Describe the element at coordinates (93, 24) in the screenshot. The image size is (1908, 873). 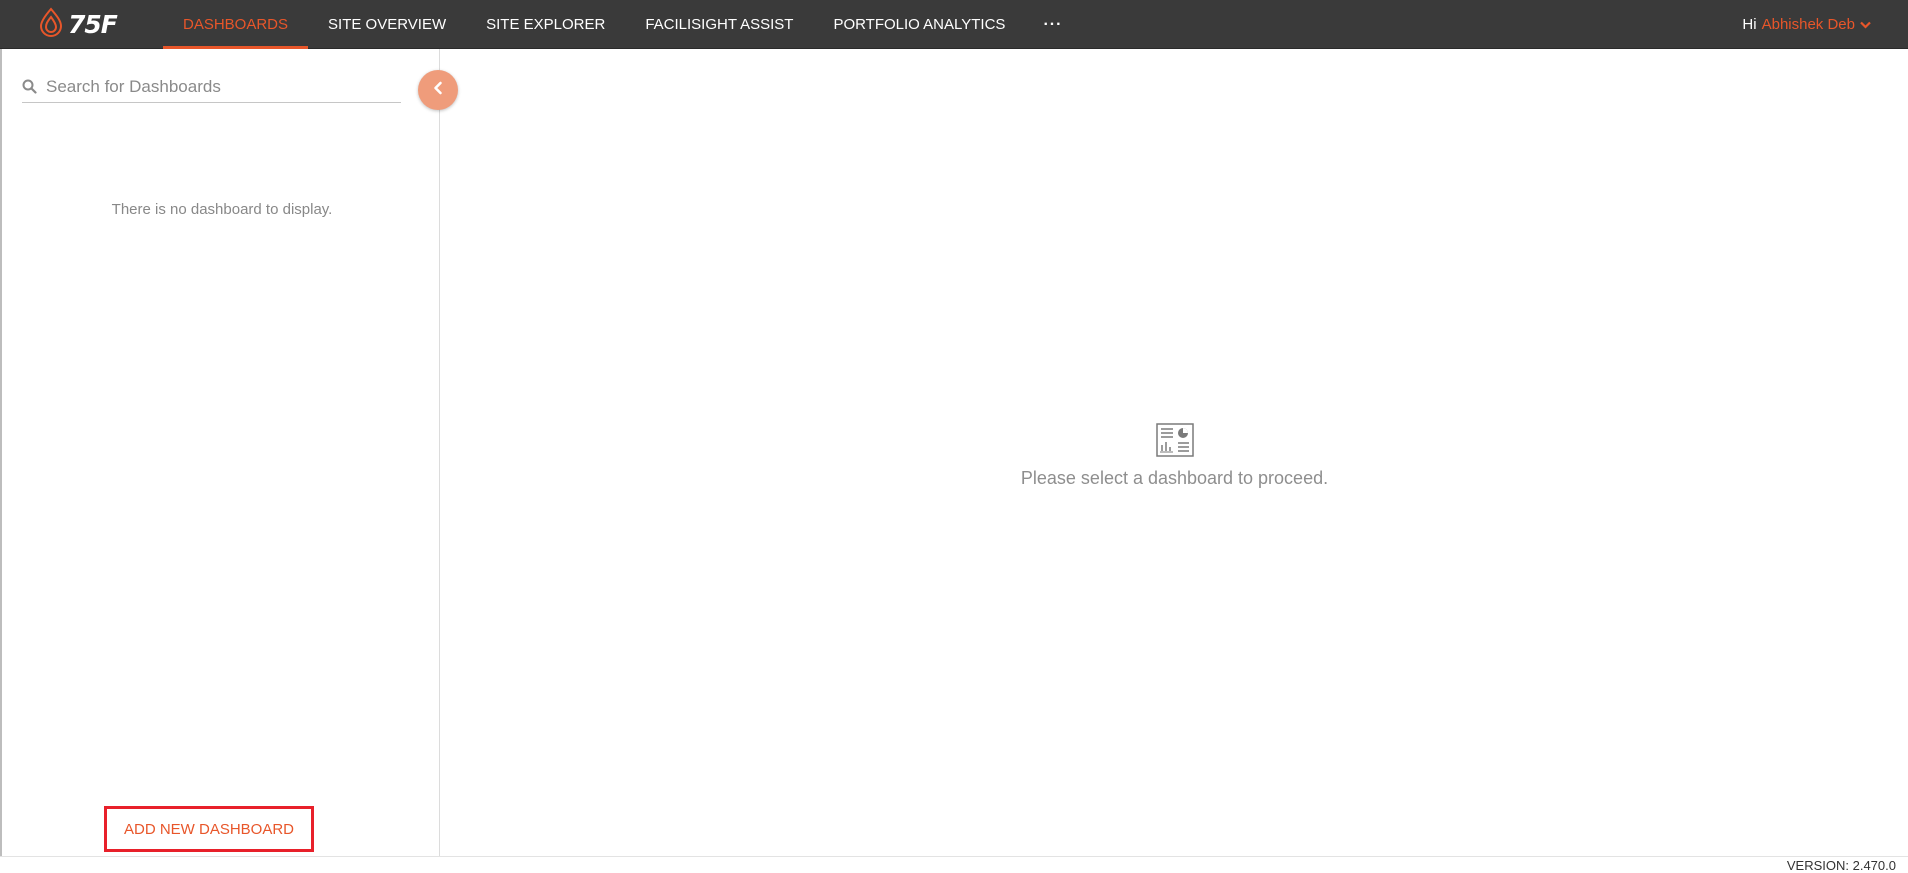
I see `logo-text: 75F` at that location.